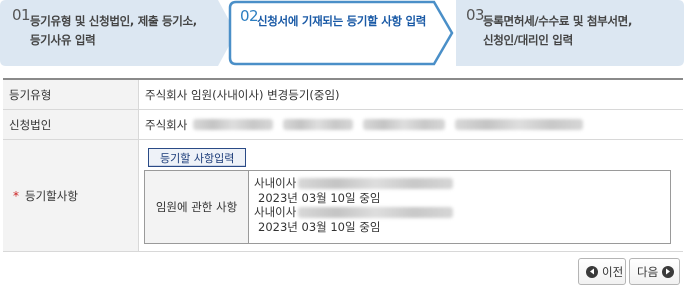  I want to click on required-mark: *, so click(16, 195).